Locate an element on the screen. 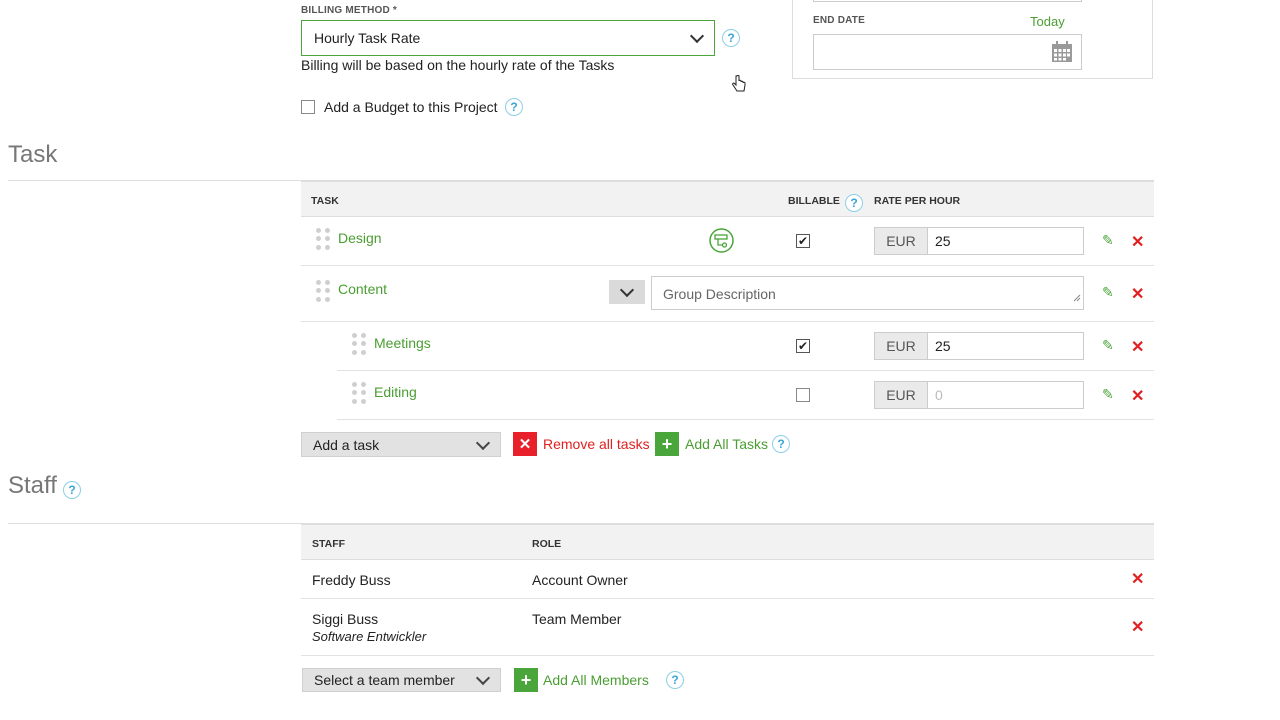  task-row-editing: Editing EUR 0 ✎ ✕ is located at coordinates (745, 395).